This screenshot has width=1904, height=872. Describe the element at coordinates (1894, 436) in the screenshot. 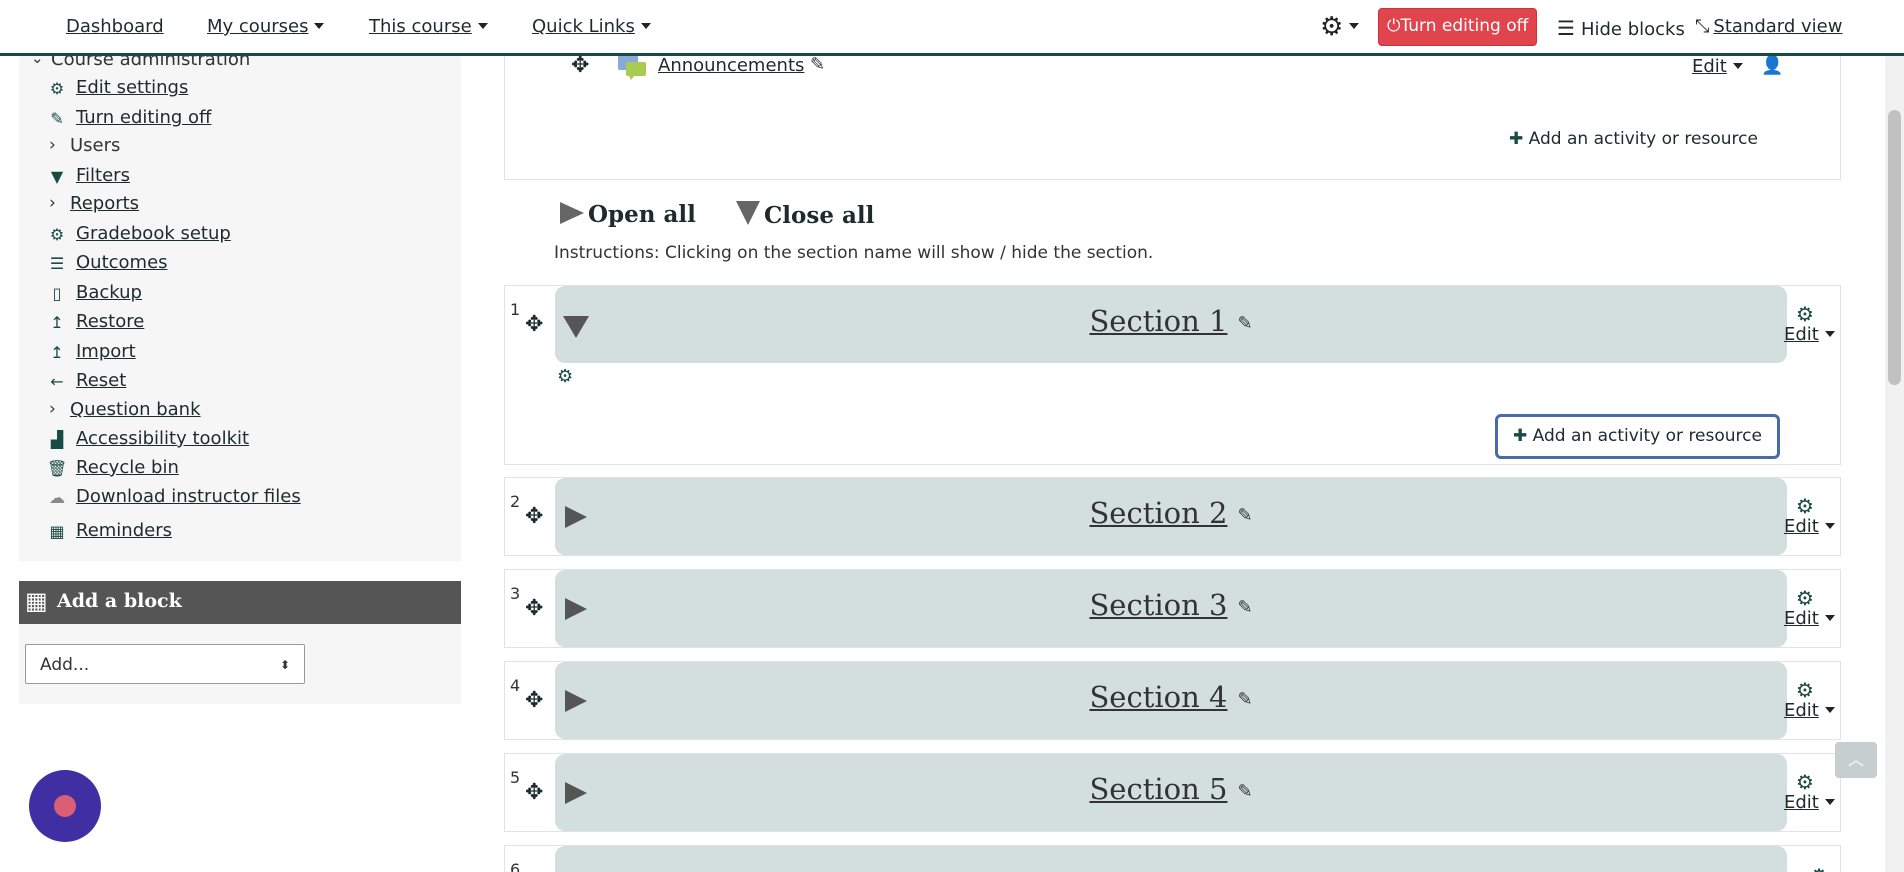

I see `page-scrollbar` at that location.